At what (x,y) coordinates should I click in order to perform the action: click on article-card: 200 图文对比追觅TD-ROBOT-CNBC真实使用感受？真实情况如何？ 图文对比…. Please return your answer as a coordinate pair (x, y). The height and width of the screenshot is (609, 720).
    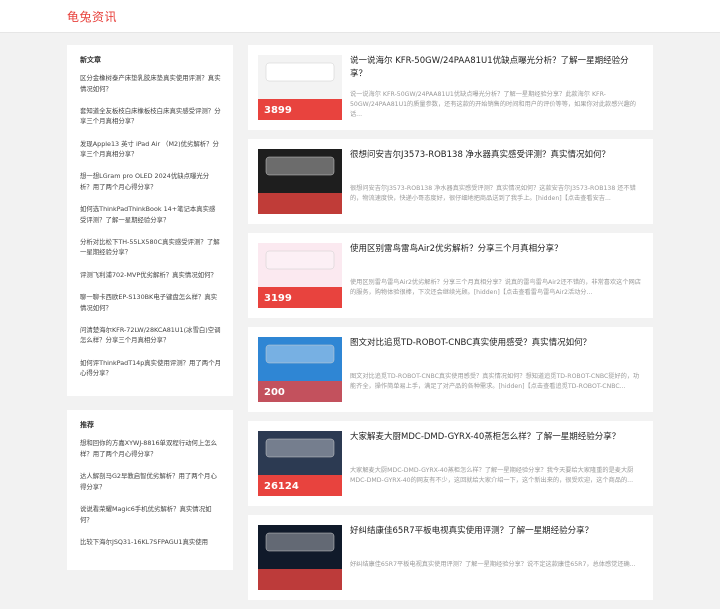
    Looking at the image, I should click on (450, 369).